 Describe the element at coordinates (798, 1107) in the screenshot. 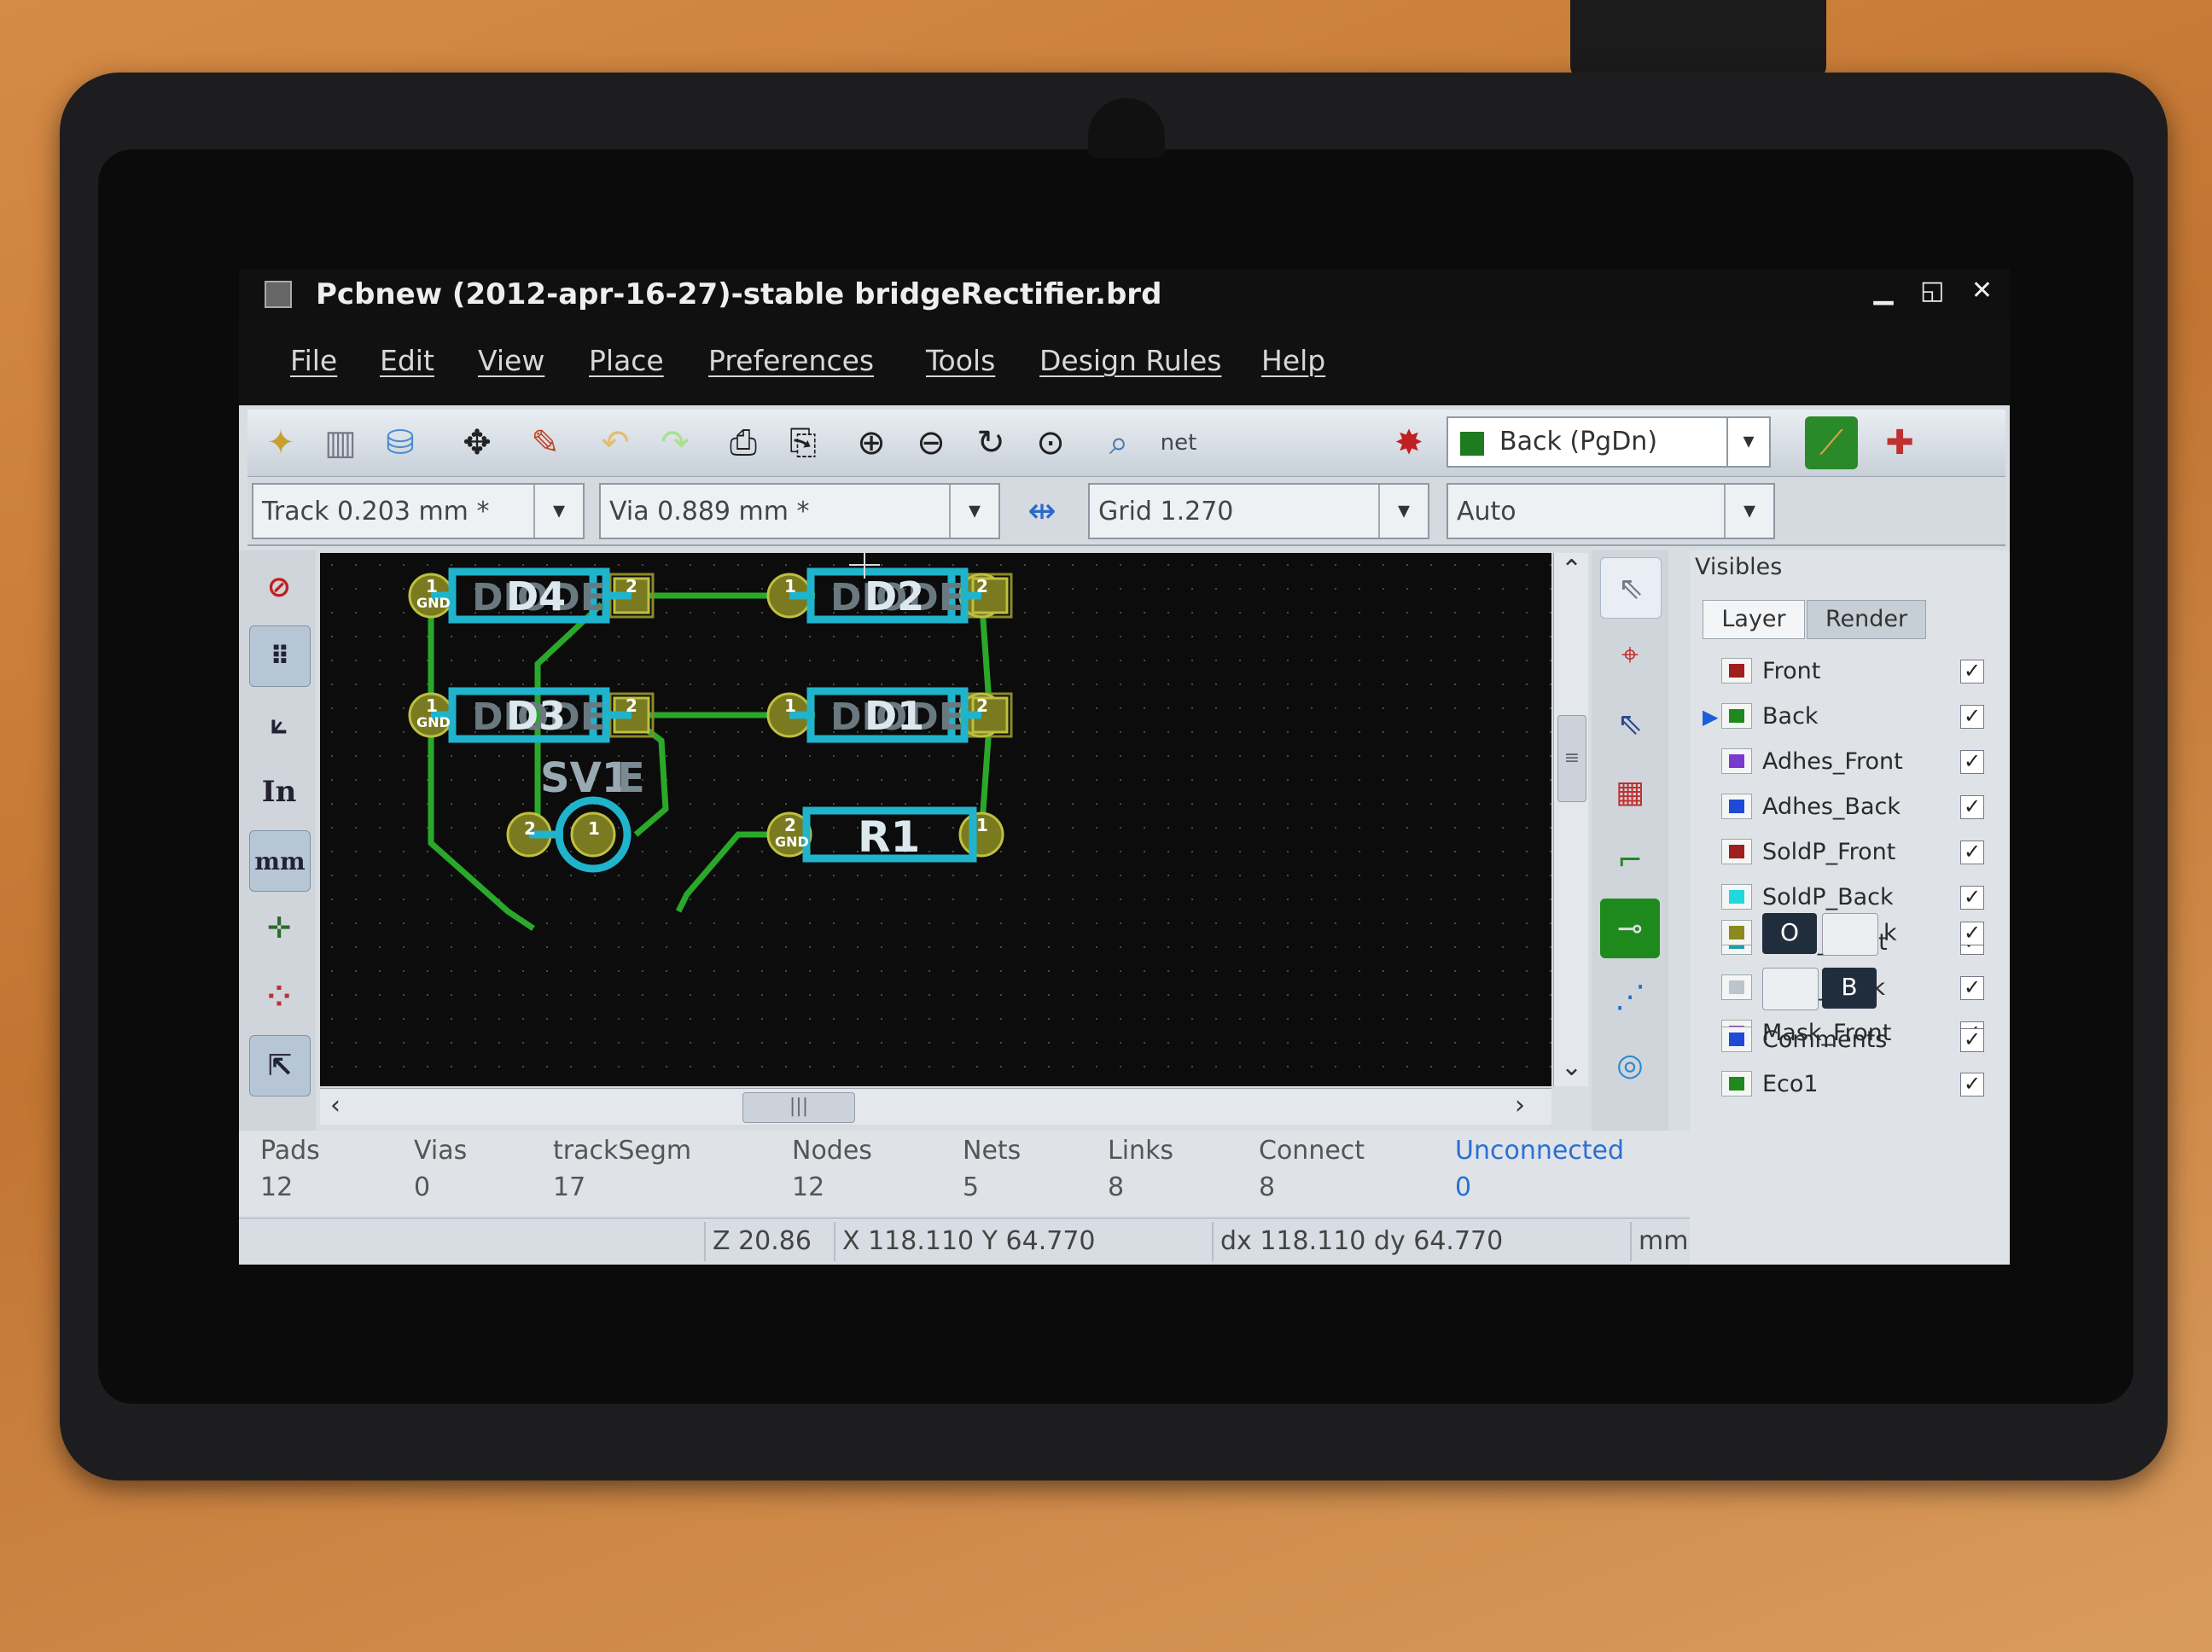

I see `horizontal-scroll-thumb: |||` at that location.